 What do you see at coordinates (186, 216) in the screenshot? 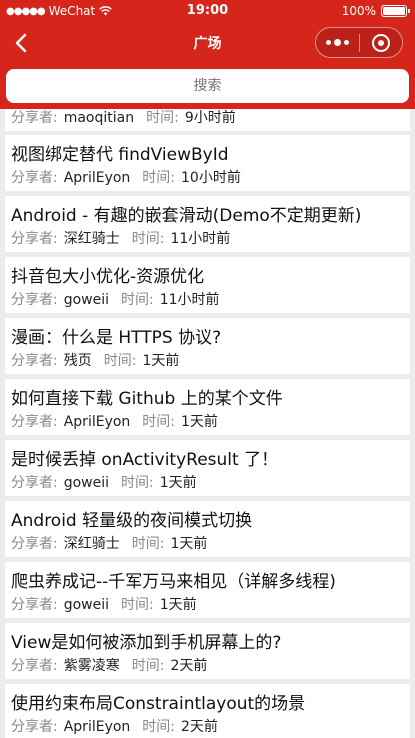
I see `article-title: Android - 有趣的嵌套滑动(Demo不定期更新)` at bounding box center [186, 216].